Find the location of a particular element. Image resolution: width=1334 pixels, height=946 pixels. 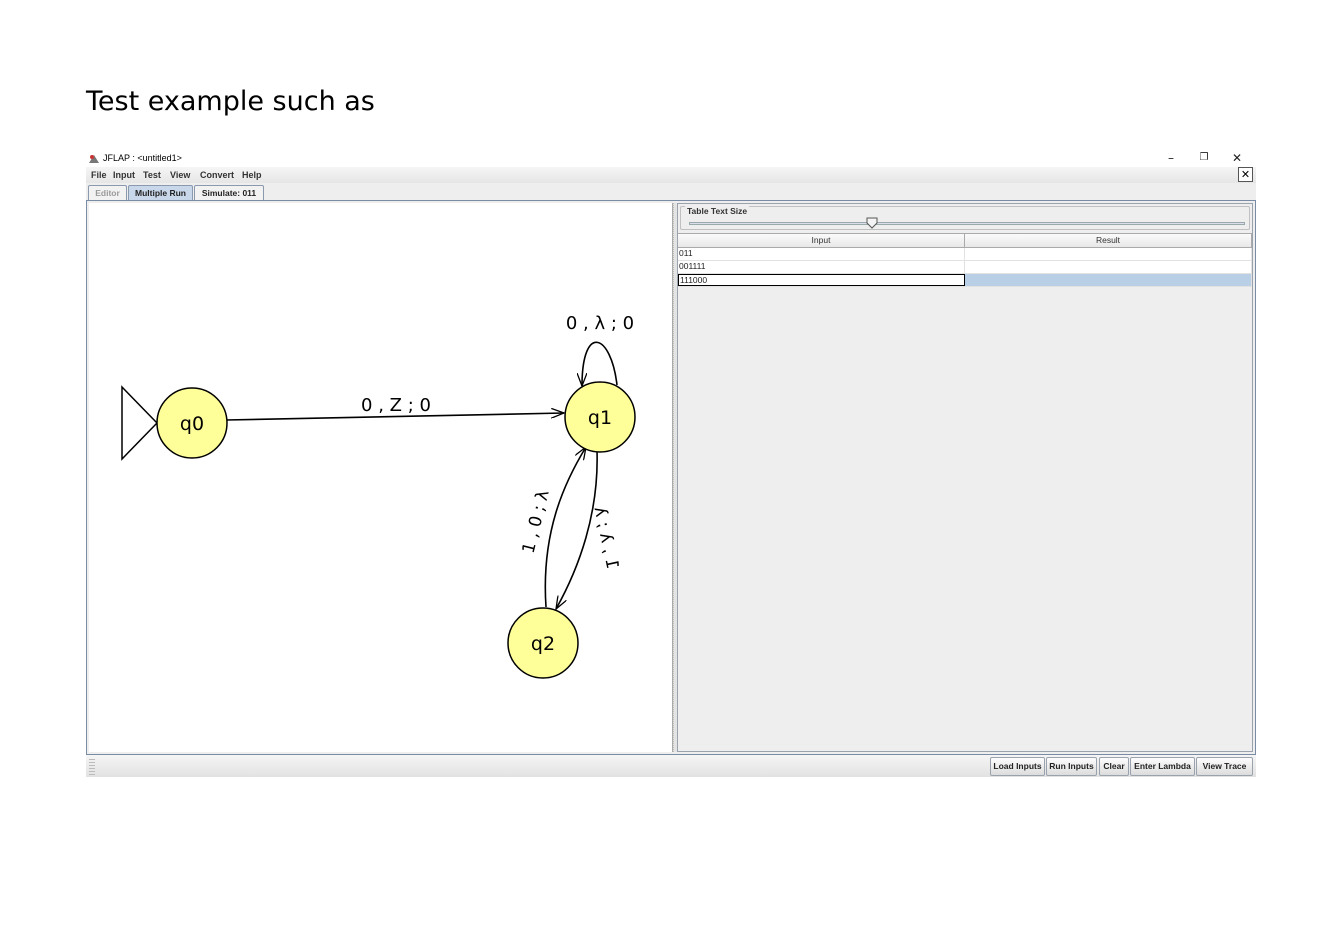

menu-test: Test is located at coordinates (152, 175).